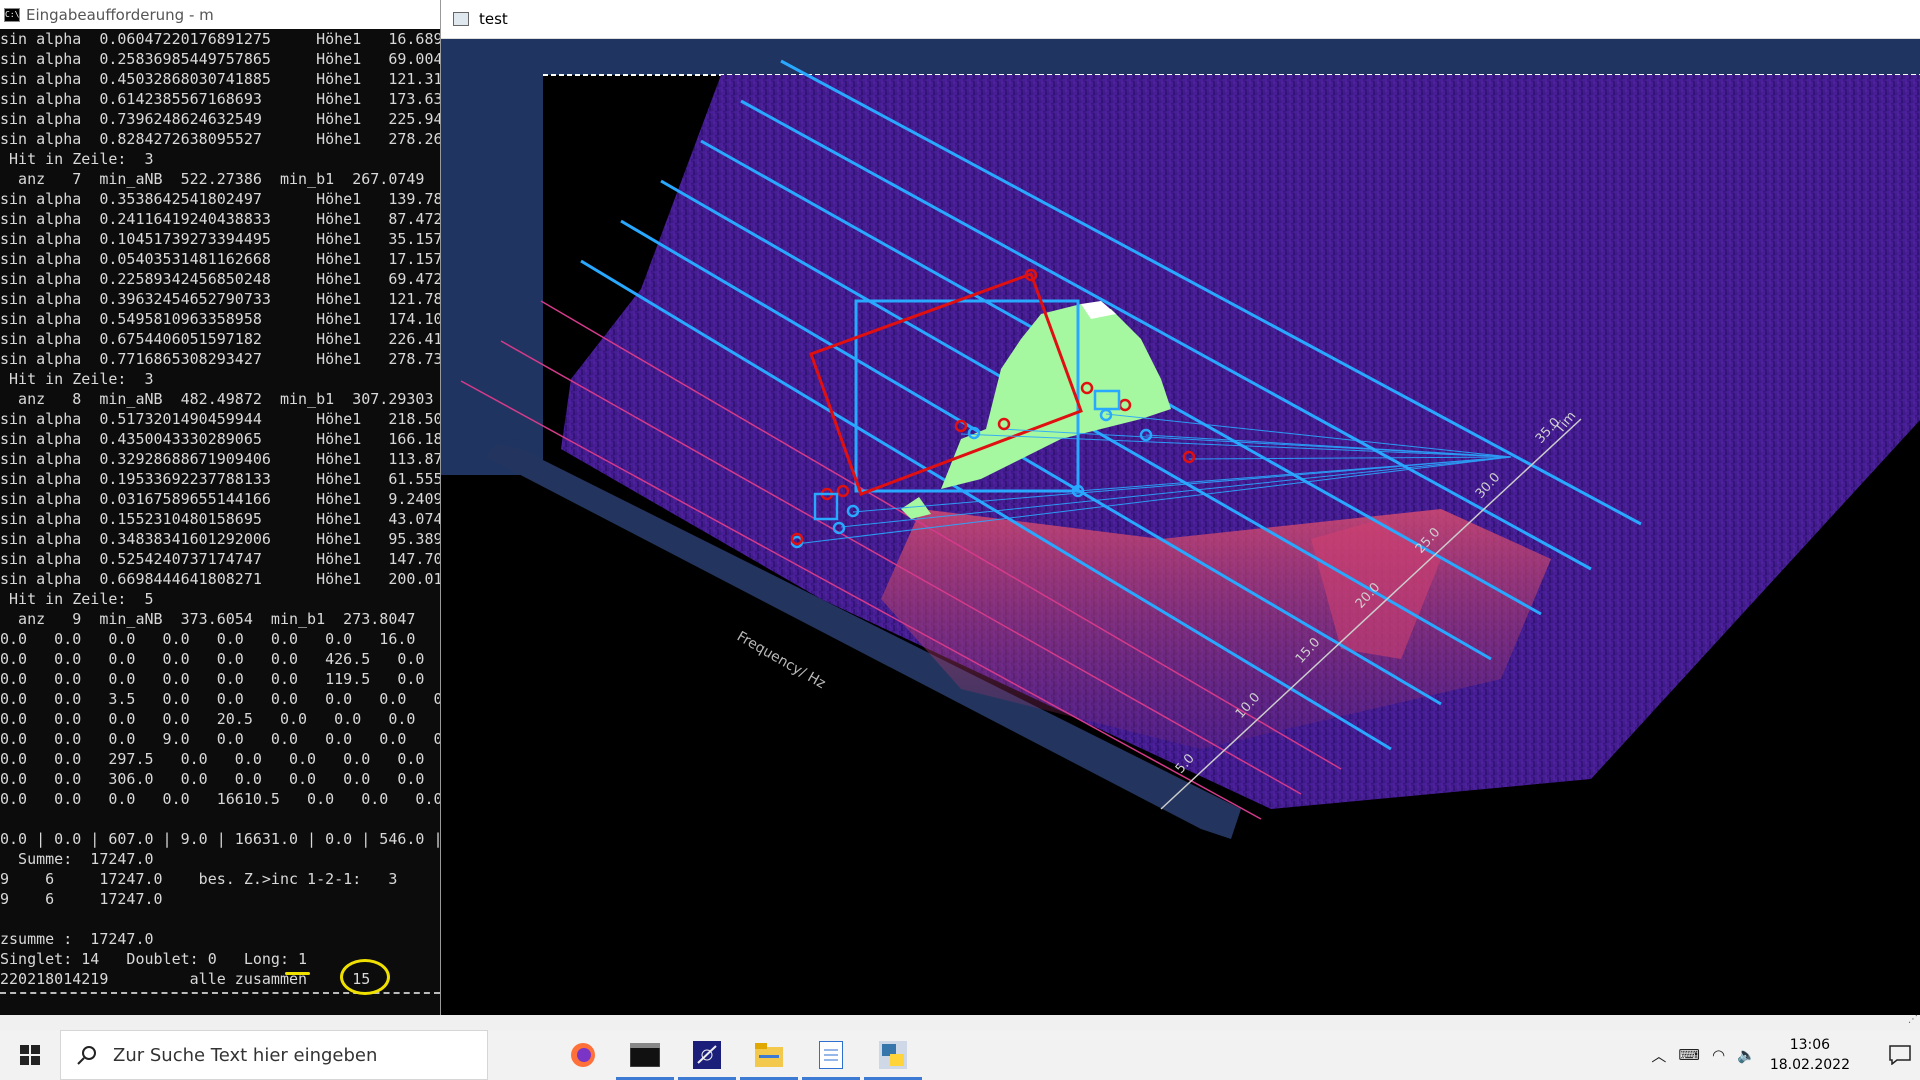 This screenshot has width=1920, height=1080. What do you see at coordinates (212, 779) in the screenshot?
I see `console-line: 0.0 0.0 306.0 0.0 0.0 0.0 0.0 0.0` at bounding box center [212, 779].